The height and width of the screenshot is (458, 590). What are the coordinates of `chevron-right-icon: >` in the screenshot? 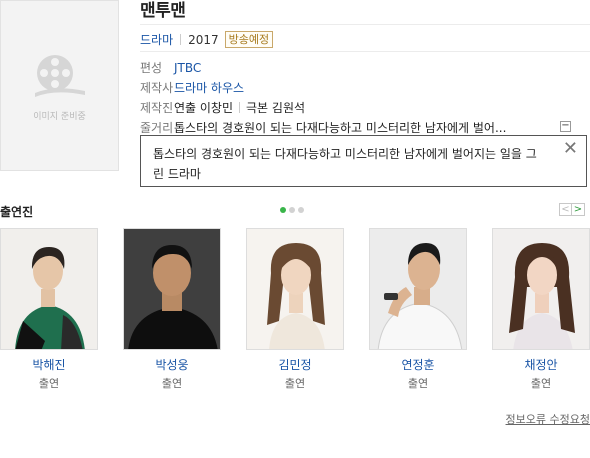 It's located at (578, 209).